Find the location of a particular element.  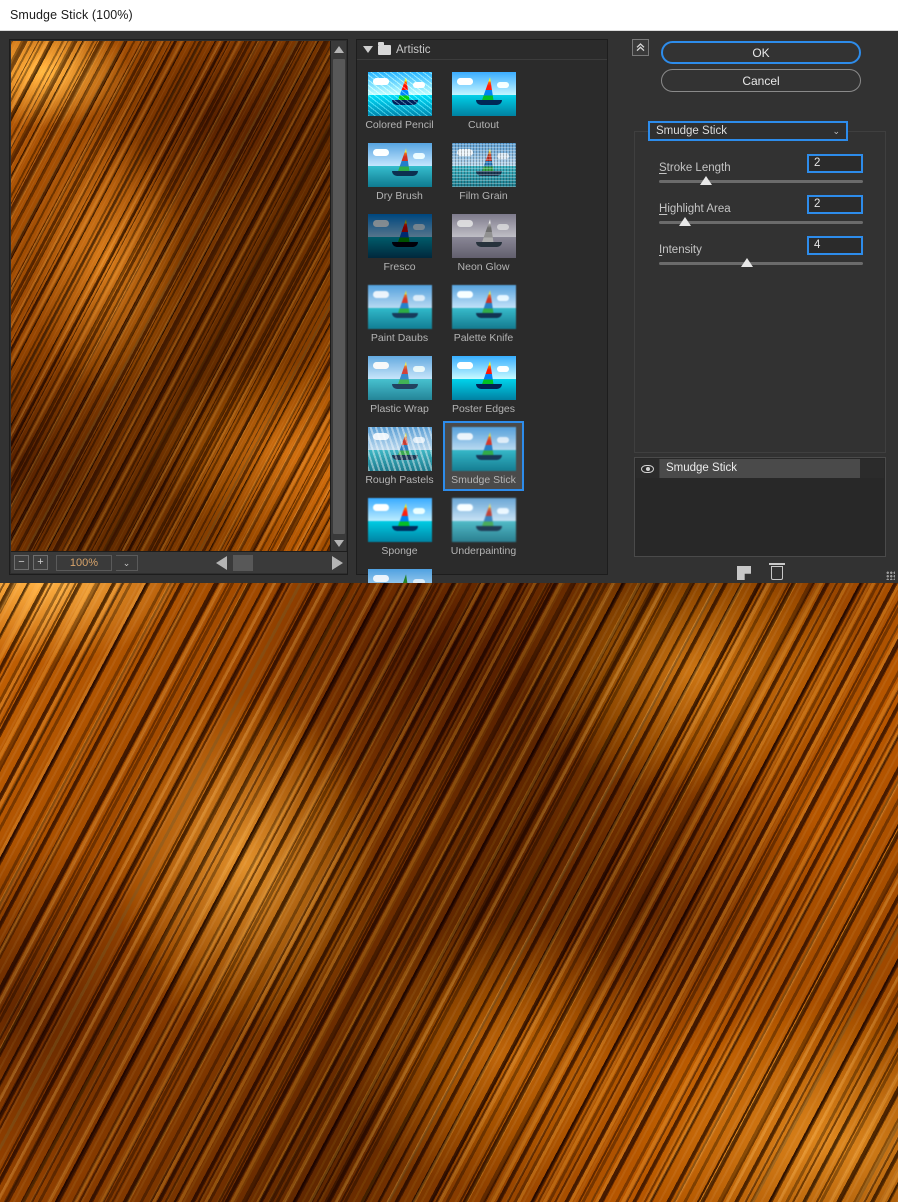

preview-vertical-scrollbar is located at coordinates (338, 296).